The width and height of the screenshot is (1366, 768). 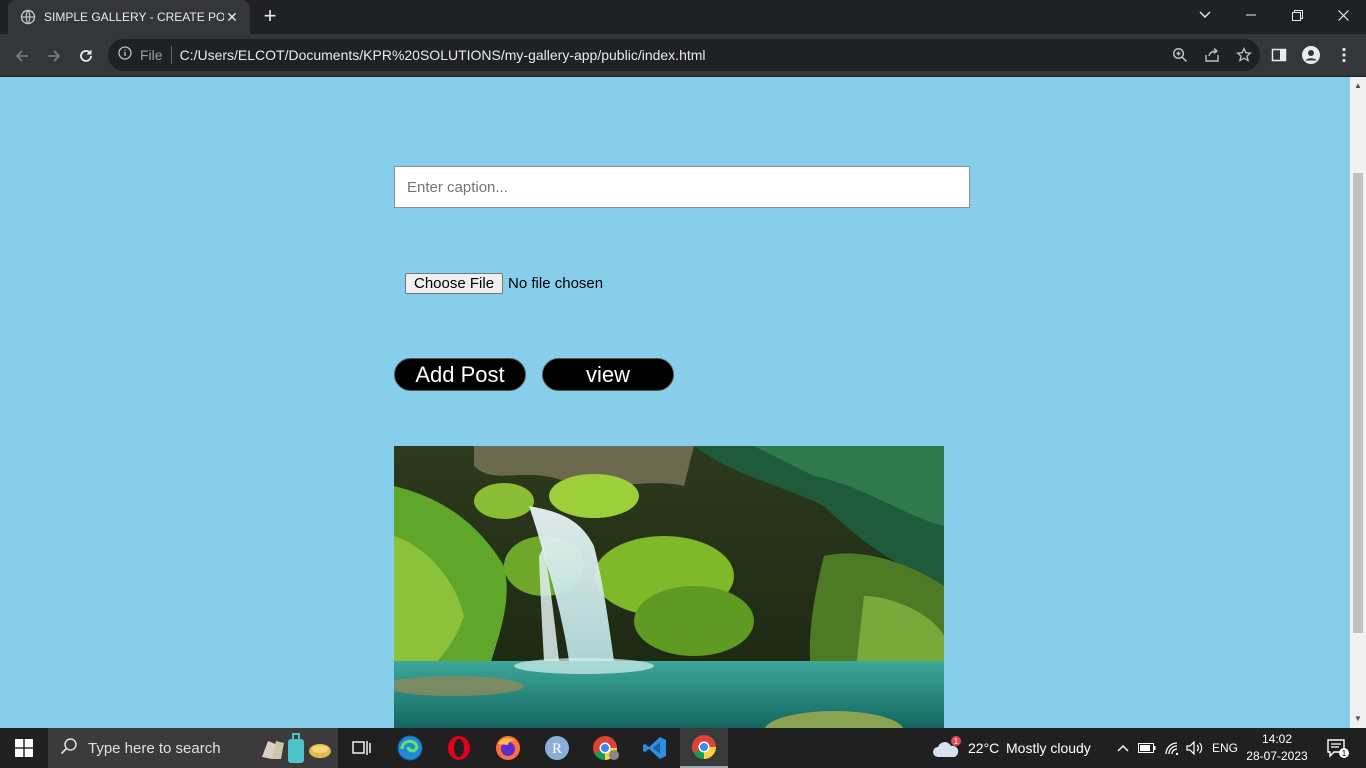 What do you see at coordinates (556, 283) in the screenshot?
I see `no-file-chosen-text: No file chosen` at bounding box center [556, 283].